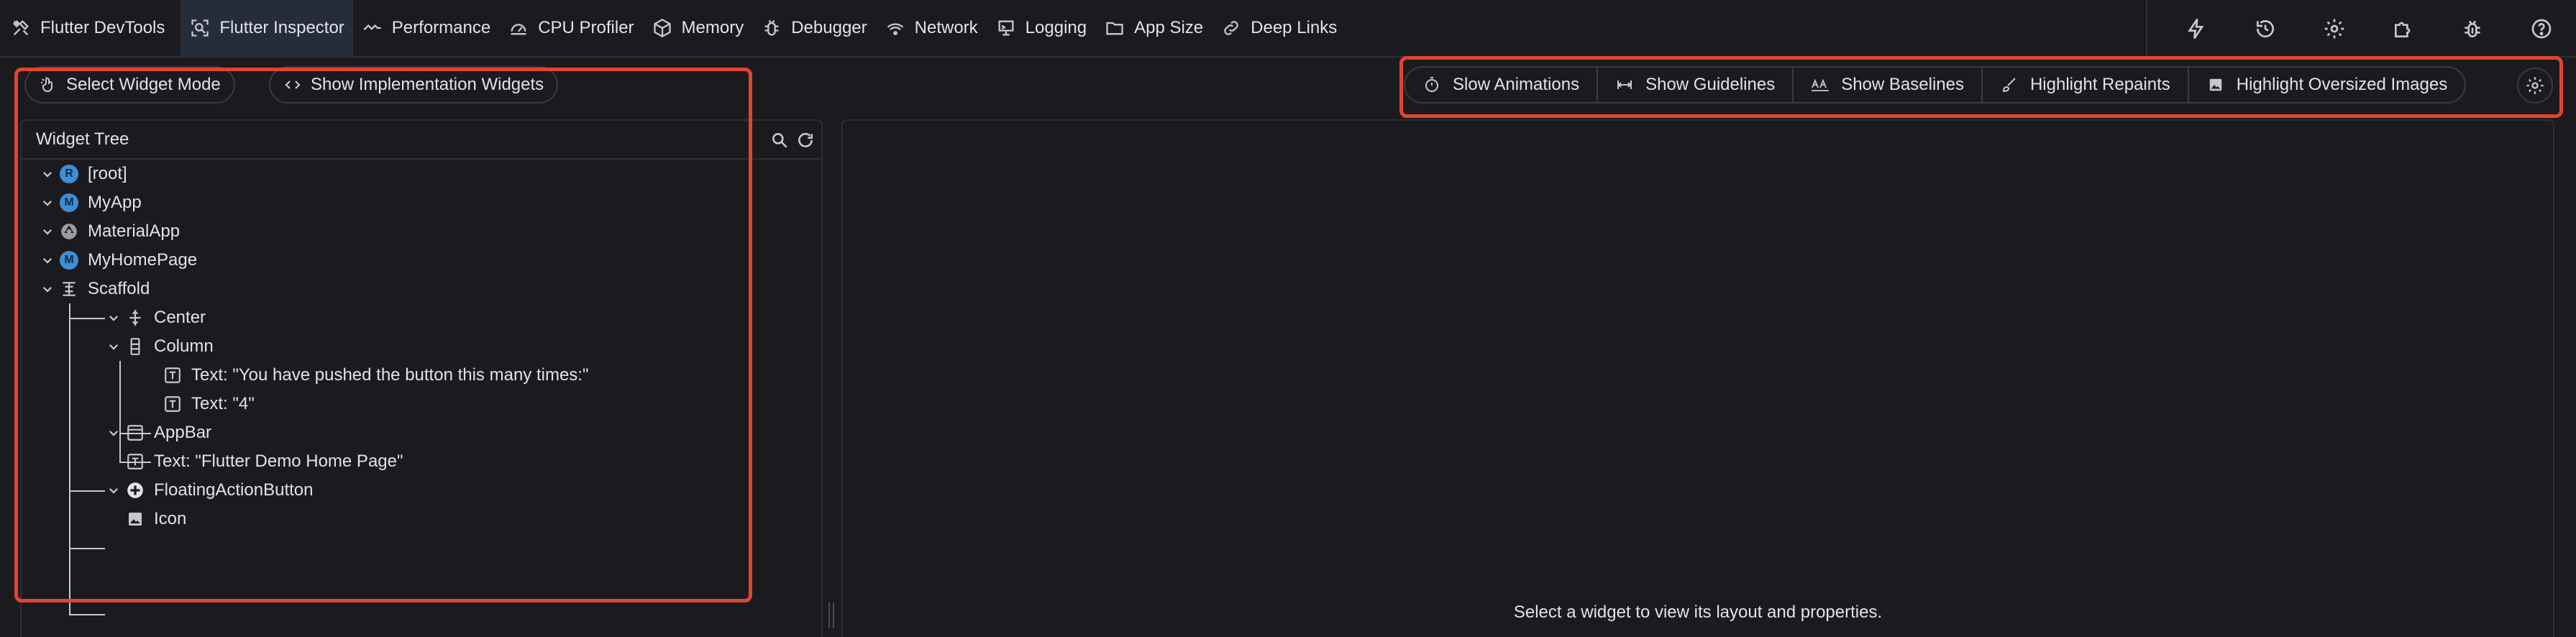 The width and height of the screenshot is (2576, 637). I want to click on show-baselines-button: Show Baselines, so click(1888, 85).